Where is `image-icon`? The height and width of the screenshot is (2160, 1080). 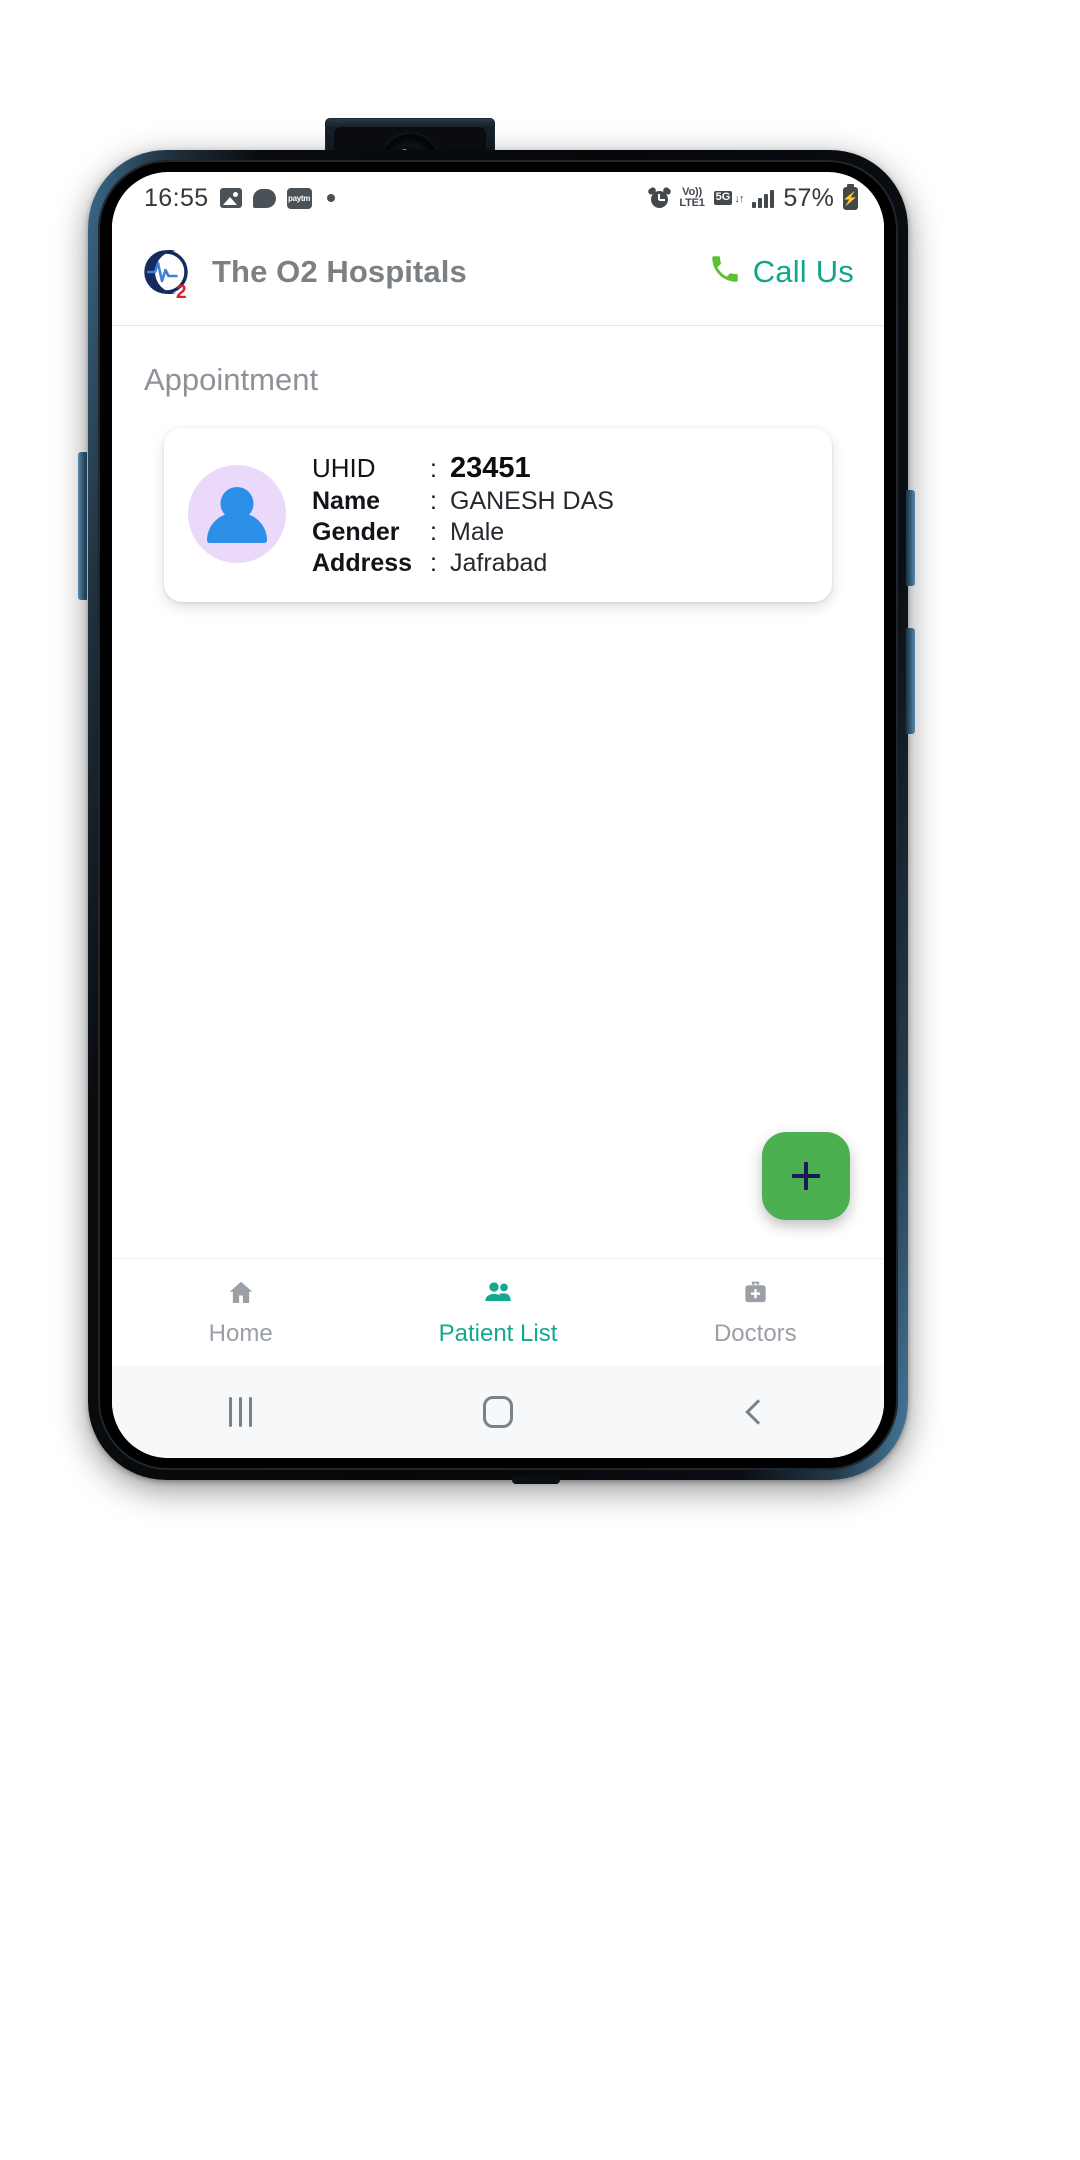 image-icon is located at coordinates (230, 198).